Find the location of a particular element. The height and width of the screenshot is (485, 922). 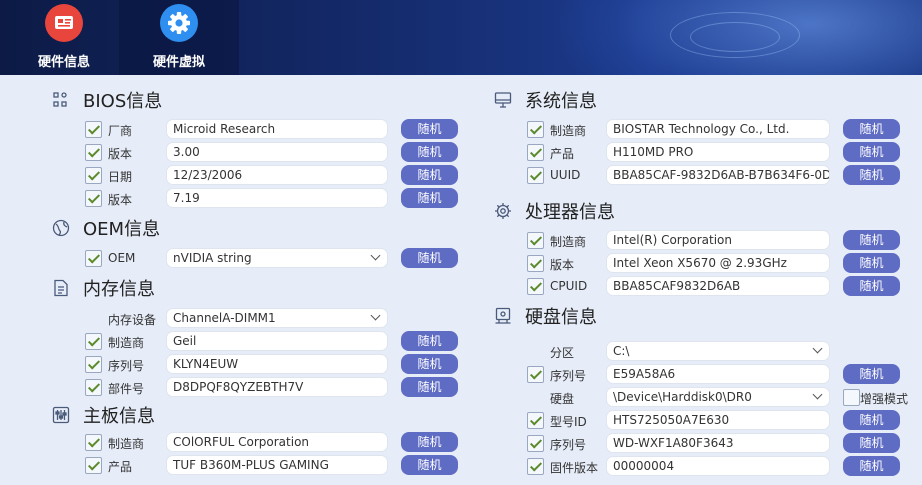

disk-serial1-checkbox is located at coordinates (535, 374).